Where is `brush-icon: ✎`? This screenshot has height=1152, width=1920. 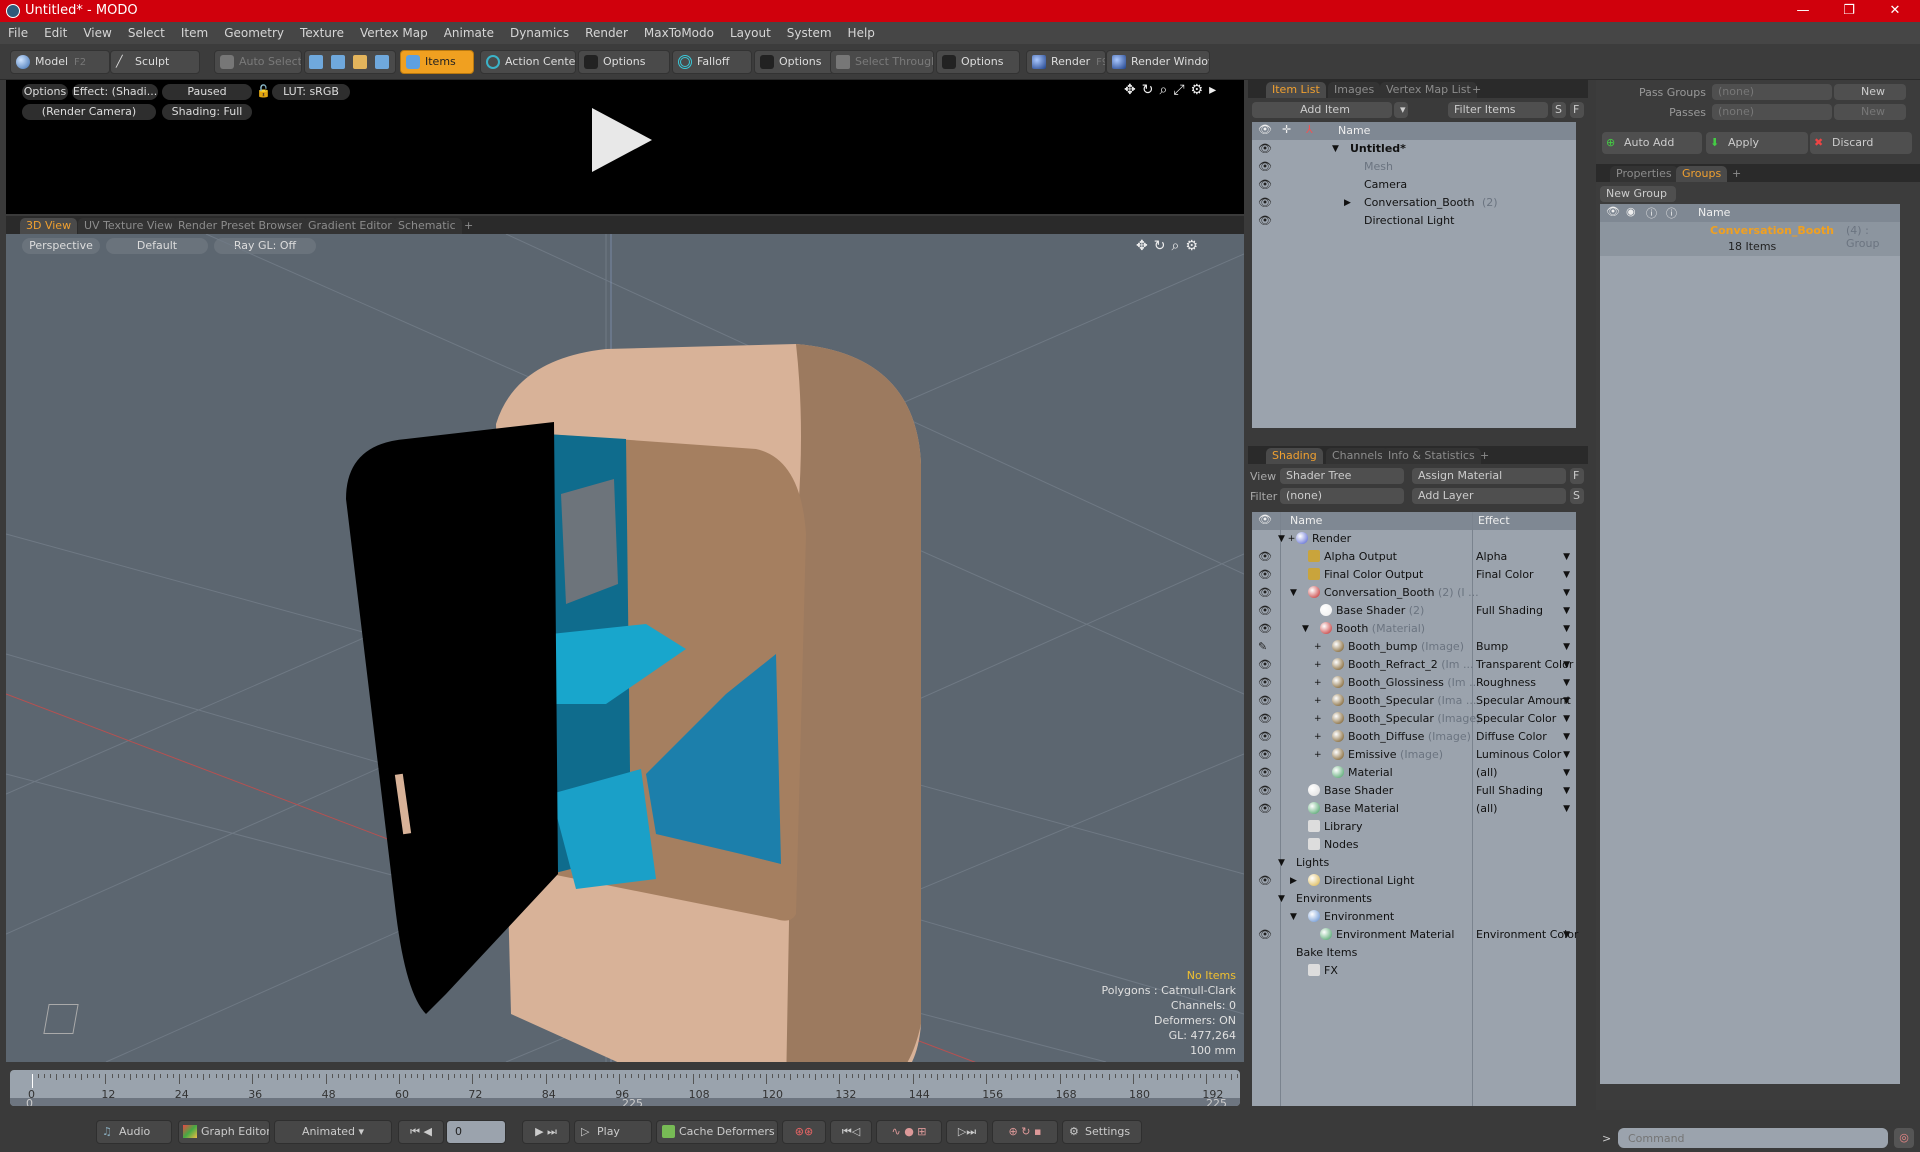 brush-icon: ✎ is located at coordinates (1265, 647).